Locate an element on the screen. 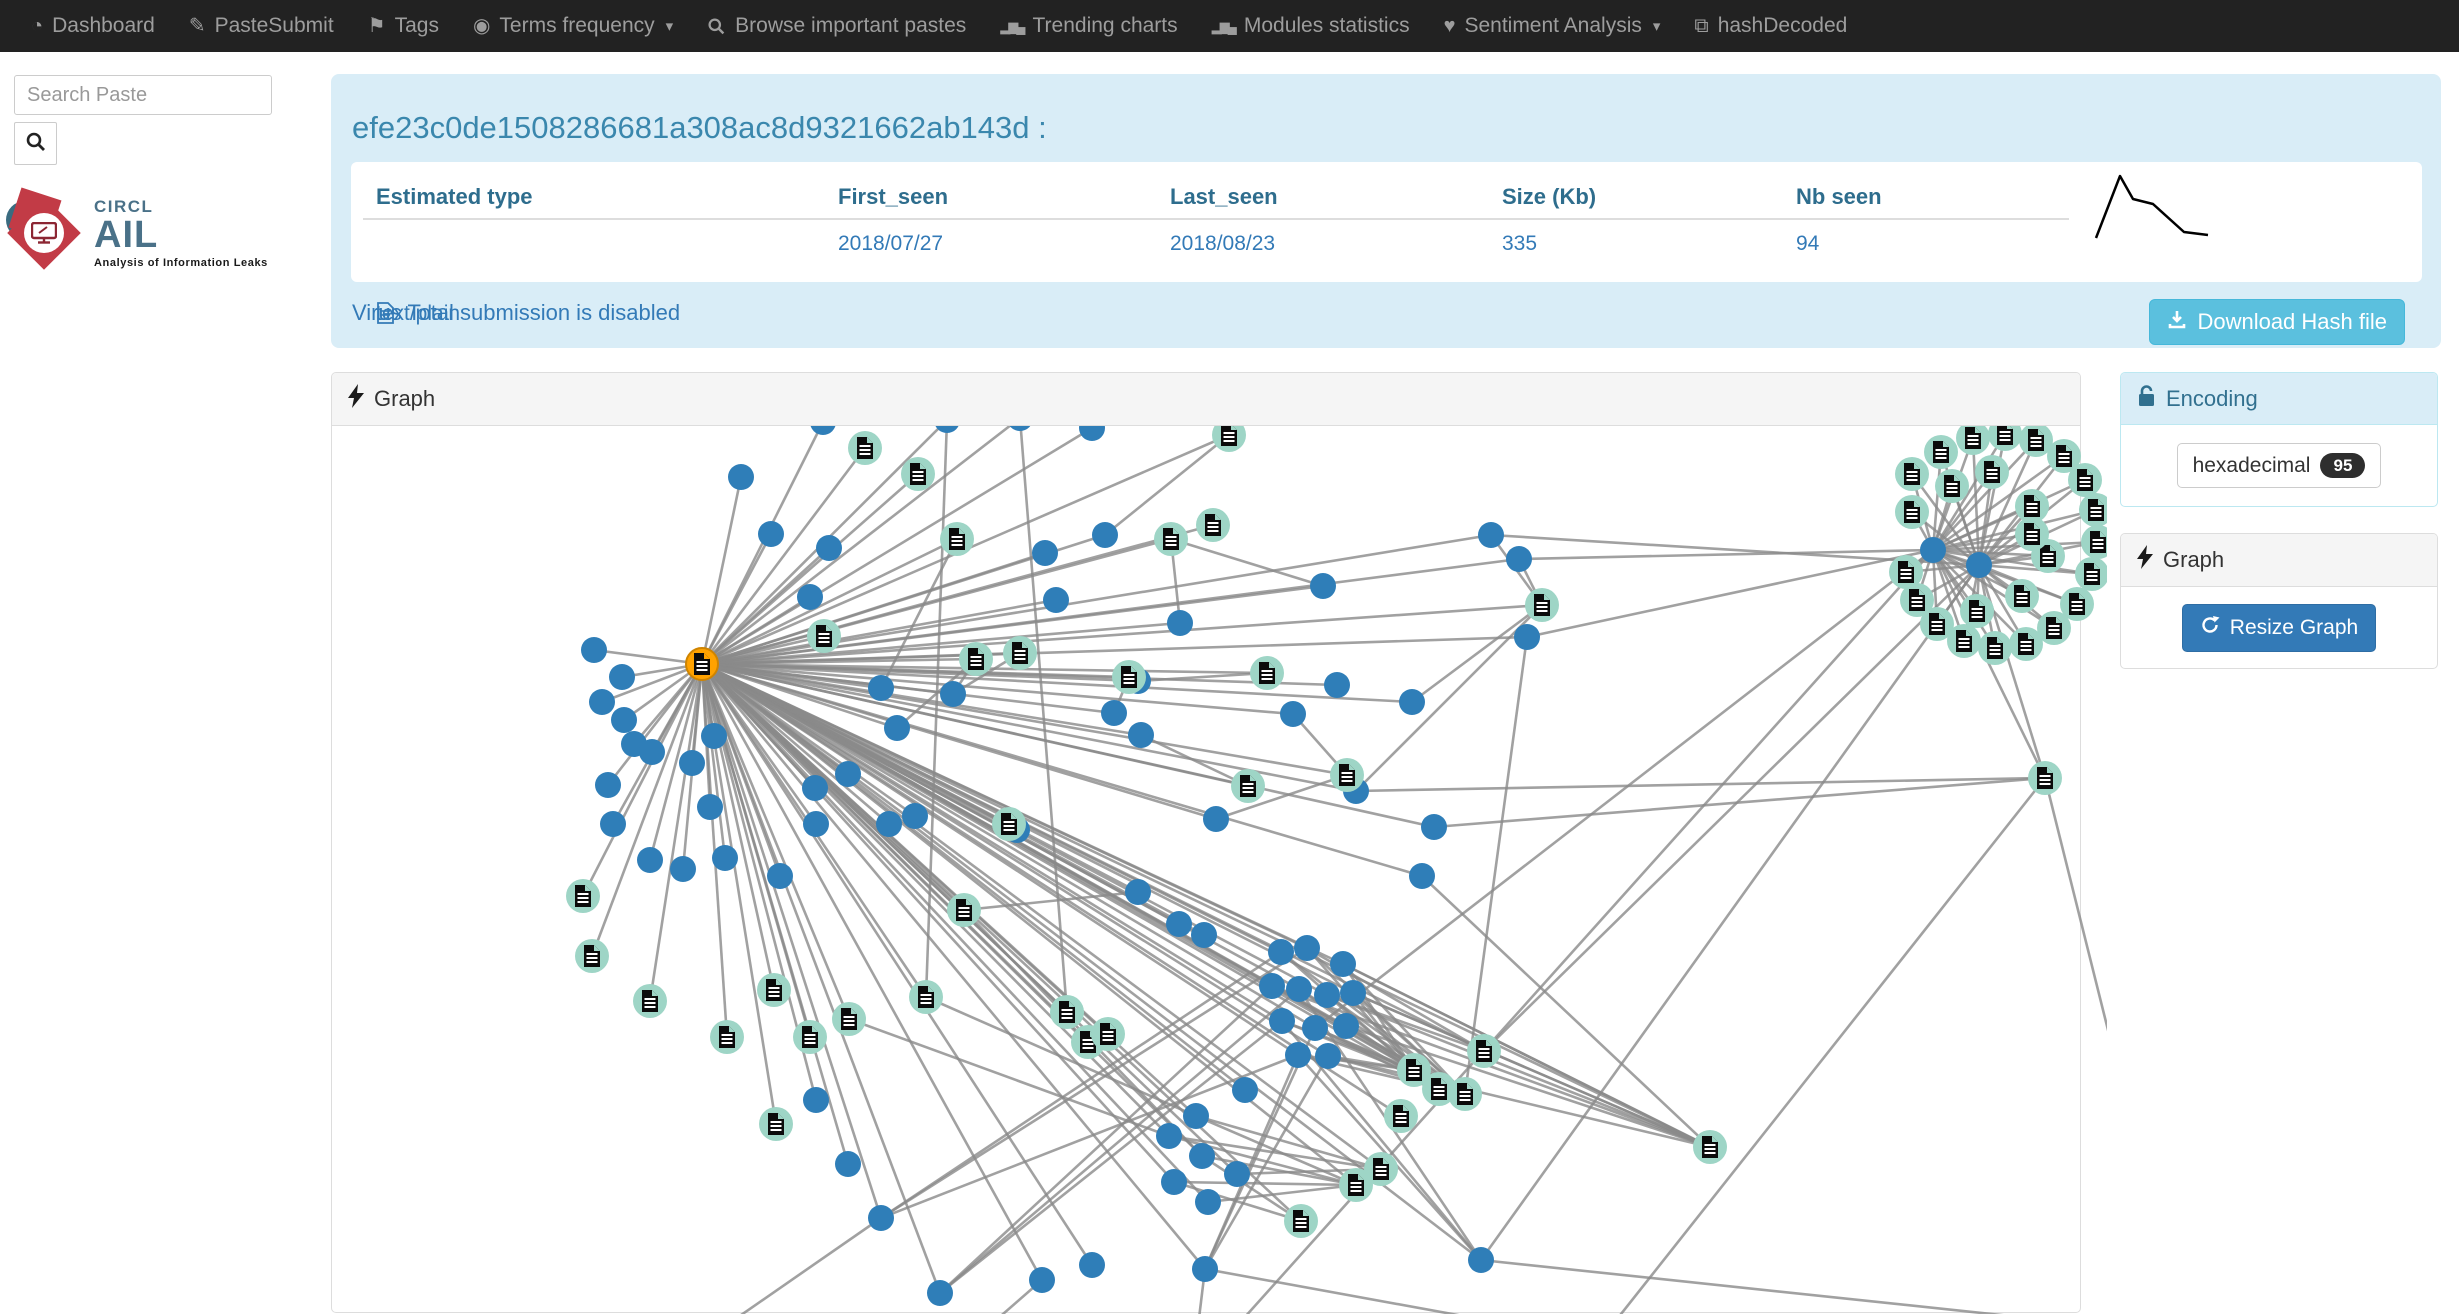  search-button is located at coordinates (35, 143).